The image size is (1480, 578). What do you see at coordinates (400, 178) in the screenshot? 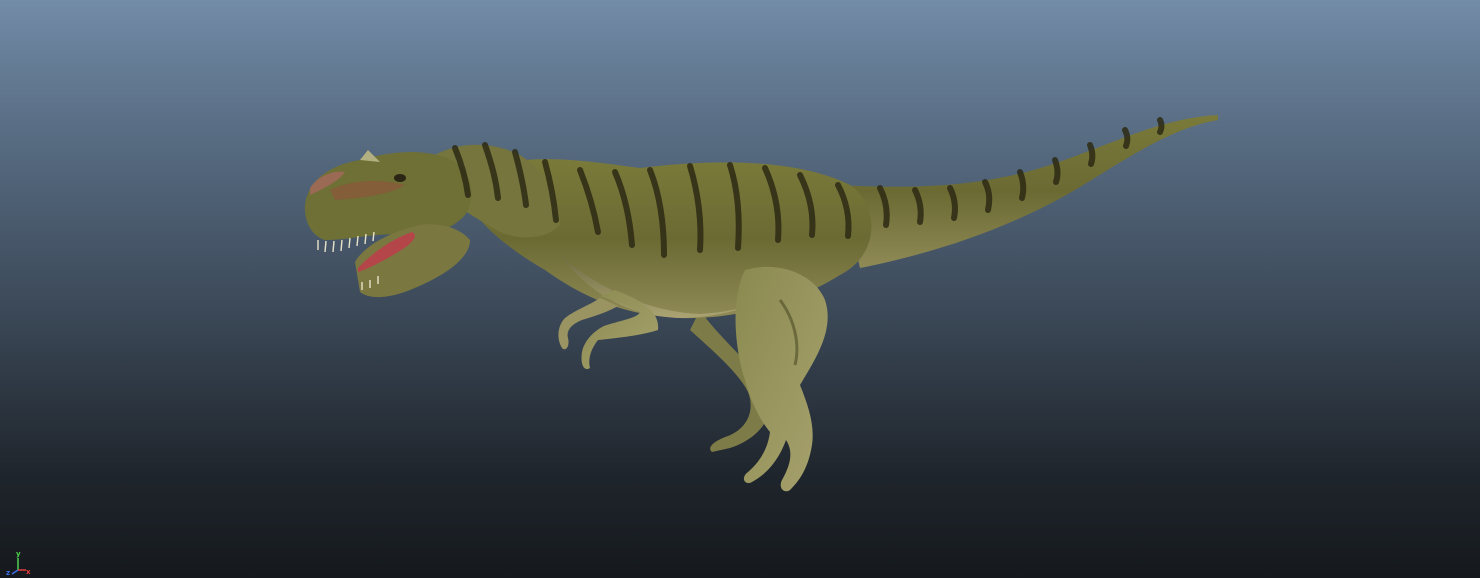
I see `eye` at bounding box center [400, 178].